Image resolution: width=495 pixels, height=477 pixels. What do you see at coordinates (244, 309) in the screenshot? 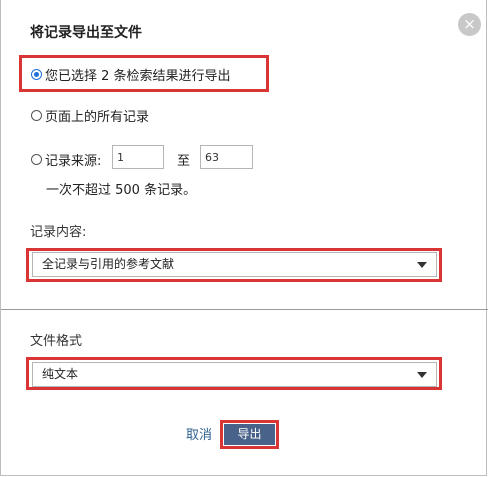
I see `section-divider` at bounding box center [244, 309].